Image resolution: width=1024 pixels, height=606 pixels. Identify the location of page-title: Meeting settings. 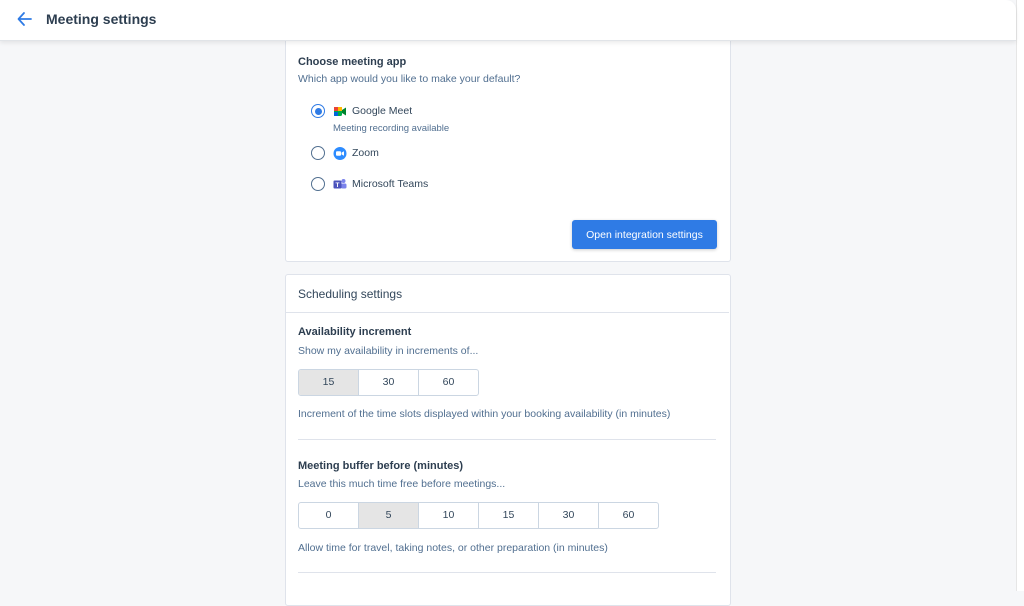
(101, 19).